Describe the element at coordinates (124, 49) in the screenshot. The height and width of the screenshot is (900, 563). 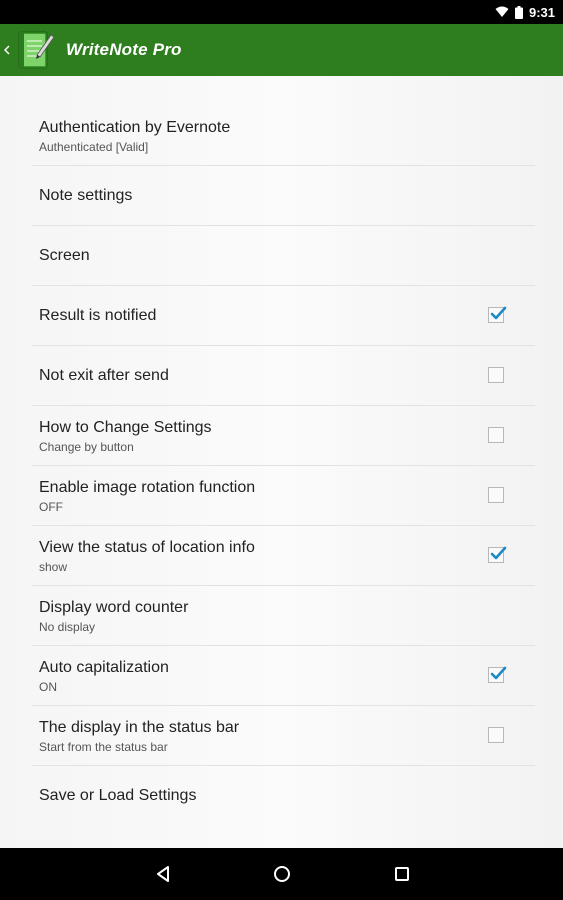
I see `app-title: WriteNote Pro` at that location.